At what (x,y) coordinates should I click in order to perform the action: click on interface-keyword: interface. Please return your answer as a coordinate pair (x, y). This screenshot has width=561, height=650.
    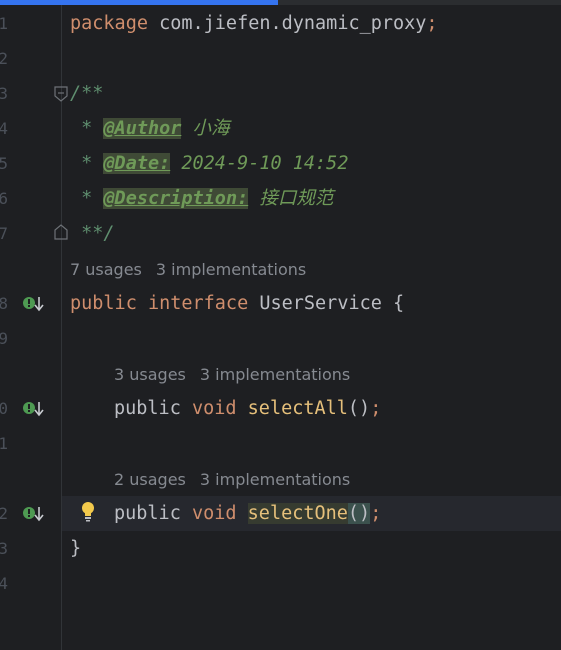
    Looking at the image, I should click on (198, 303).